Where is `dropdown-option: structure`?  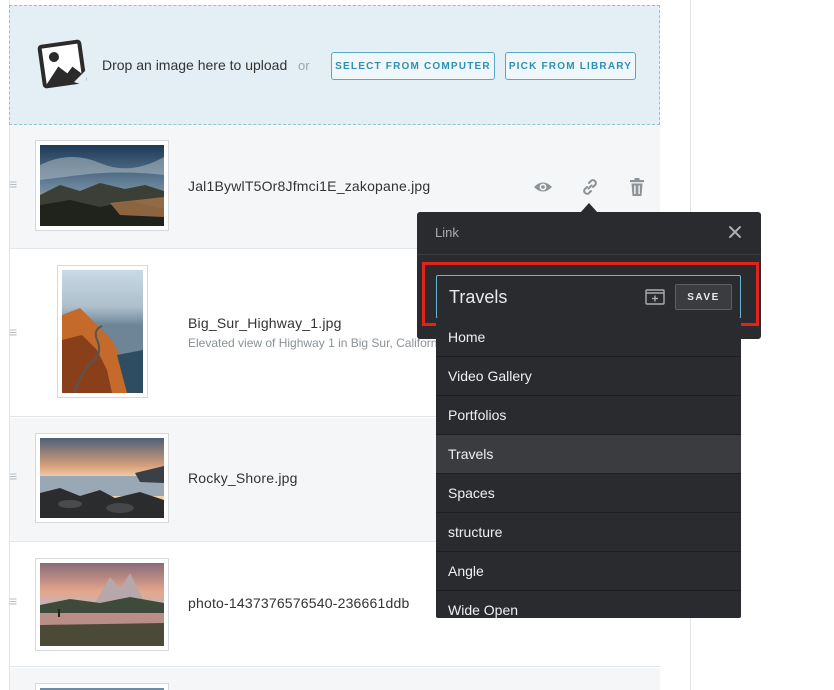
dropdown-option: structure is located at coordinates (588, 532).